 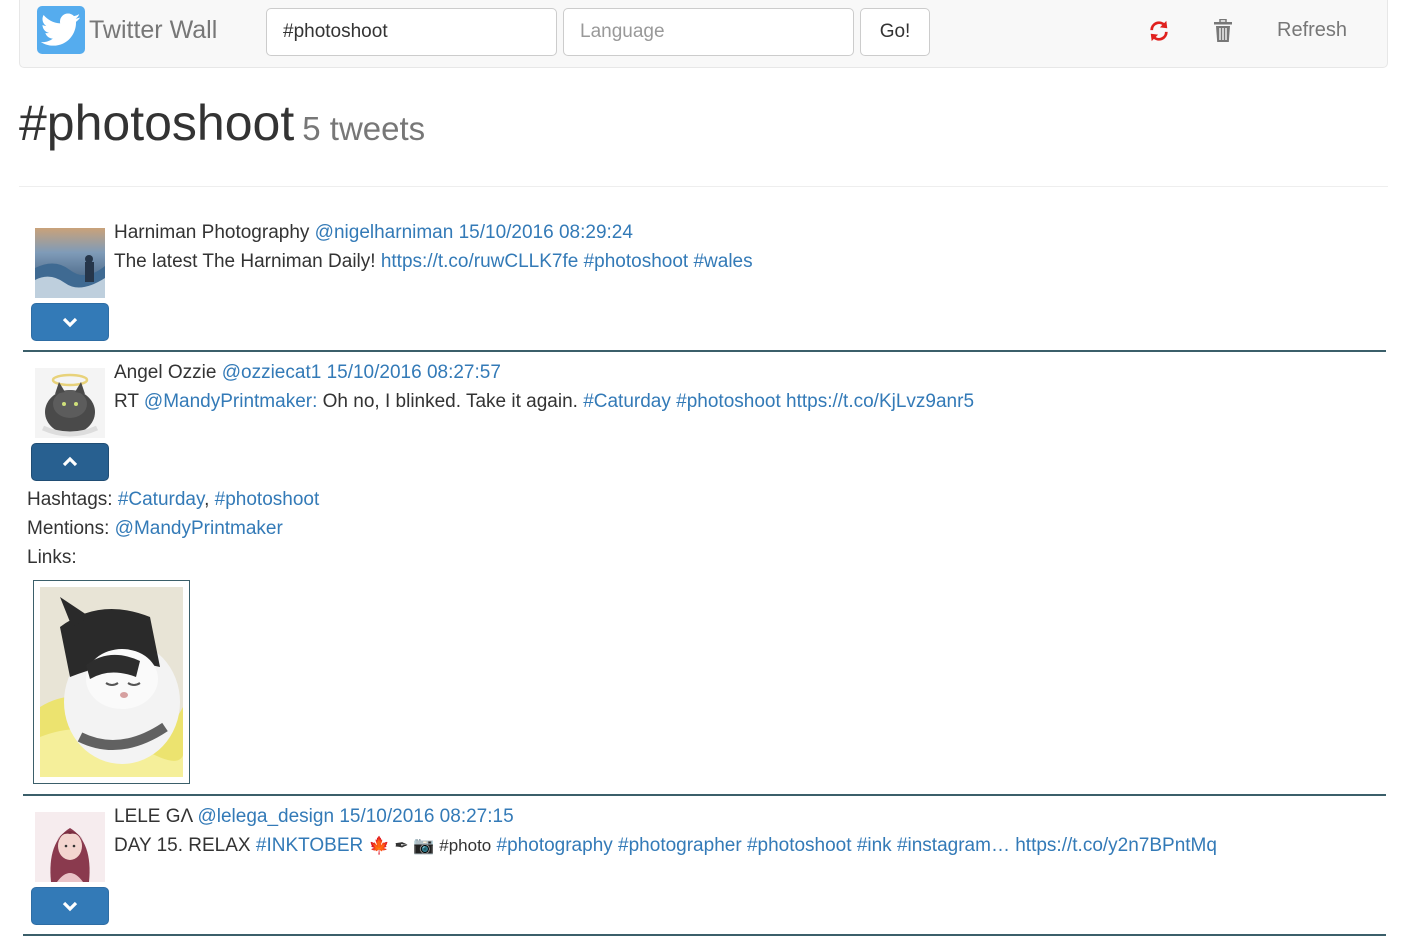 I want to click on hashtags-row: Hashtags: #Caturday, #photoshoot, so click(x=173, y=500).